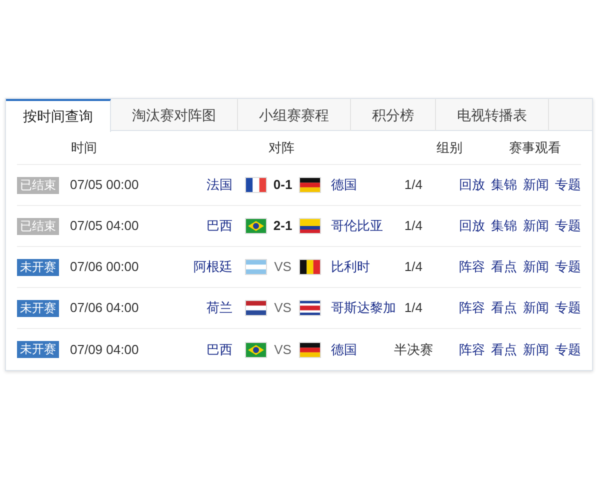 Image resolution: width=600 pixels, height=480 pixels. Describe the element at coordinates (213, 267) in the screenshot. I see `team-link: 阿根廷` at that location.